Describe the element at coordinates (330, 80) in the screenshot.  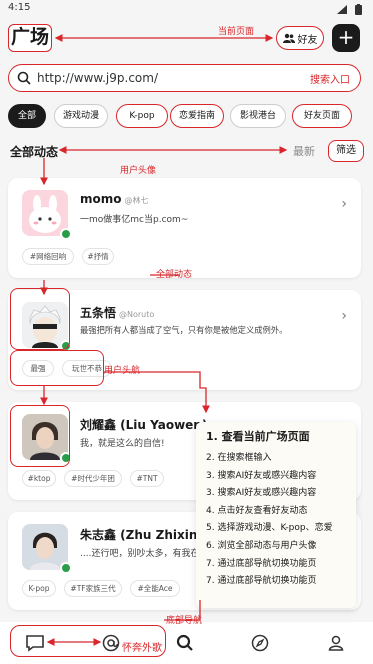
I see `annotation-search-entry: 搜索入口` at that location.